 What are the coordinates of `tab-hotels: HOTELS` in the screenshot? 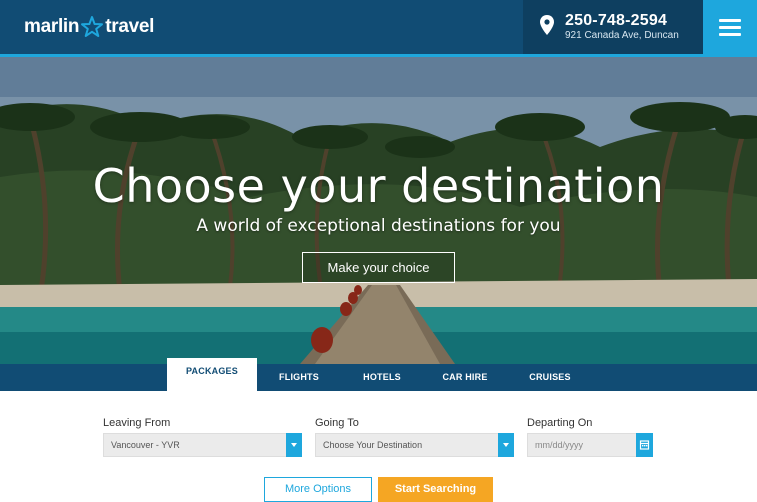 It's located at (382, 377).